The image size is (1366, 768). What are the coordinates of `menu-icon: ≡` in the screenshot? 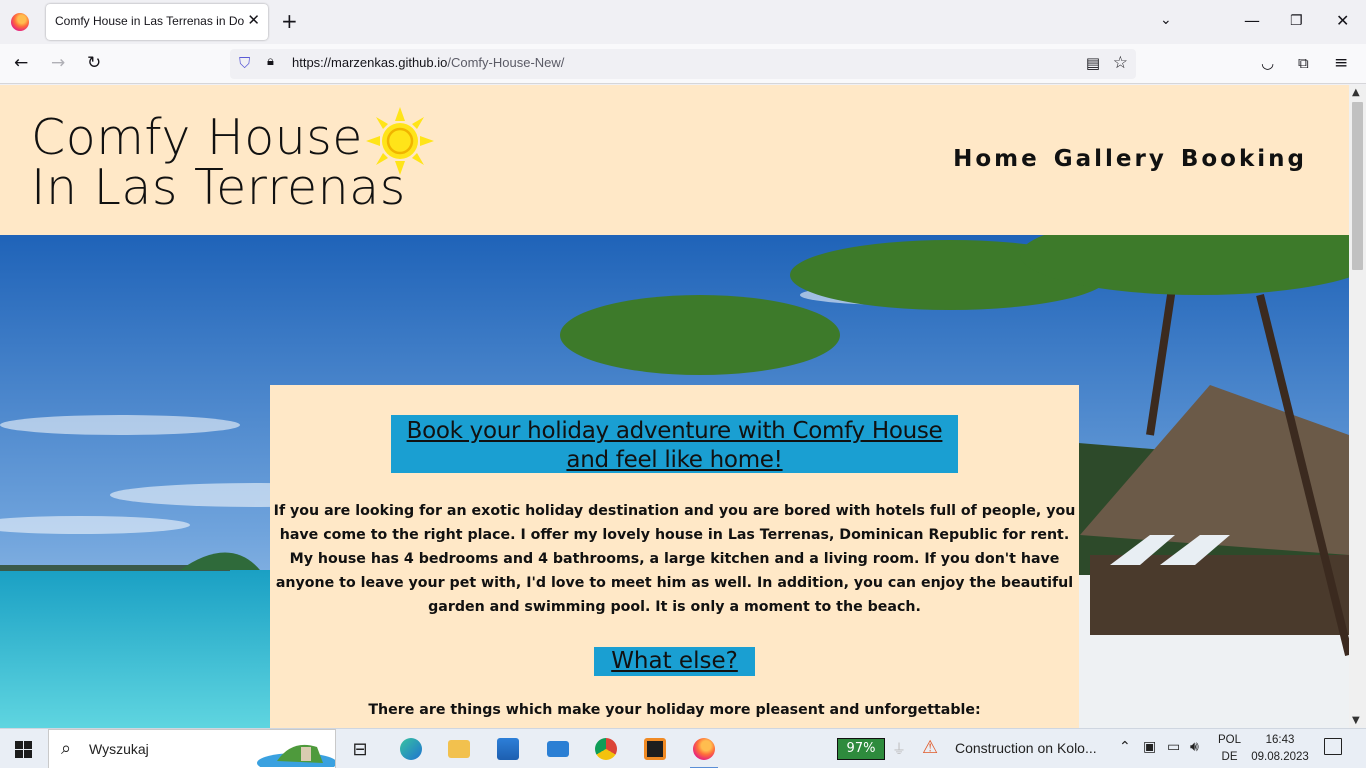 It's located at (1341, 63).